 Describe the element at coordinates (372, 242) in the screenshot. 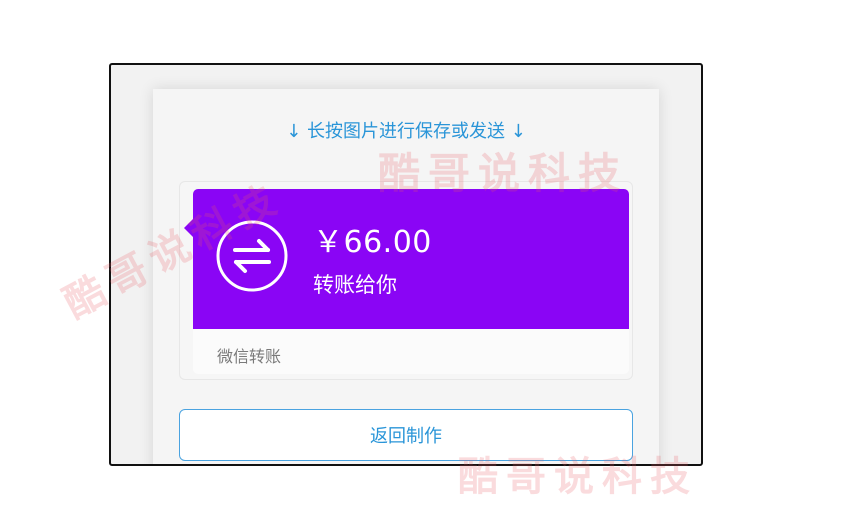

I see `transfer-amount: ￥66.00` at that location.